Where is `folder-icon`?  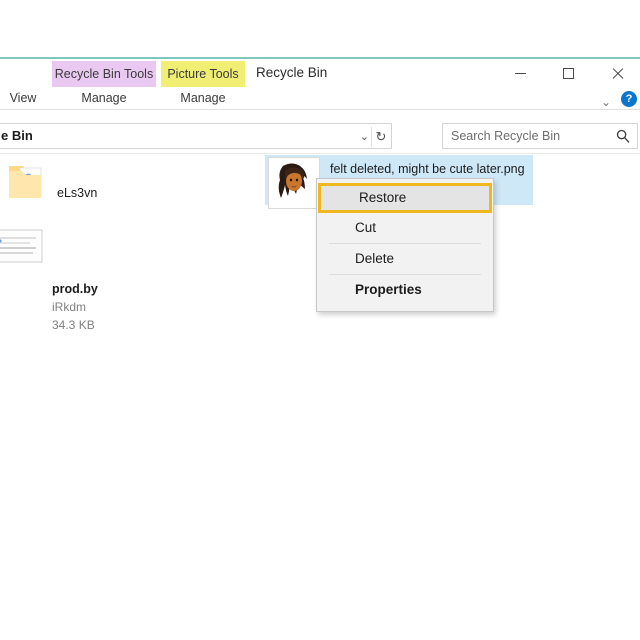
folder-icon is located at coordinates (29, 182).